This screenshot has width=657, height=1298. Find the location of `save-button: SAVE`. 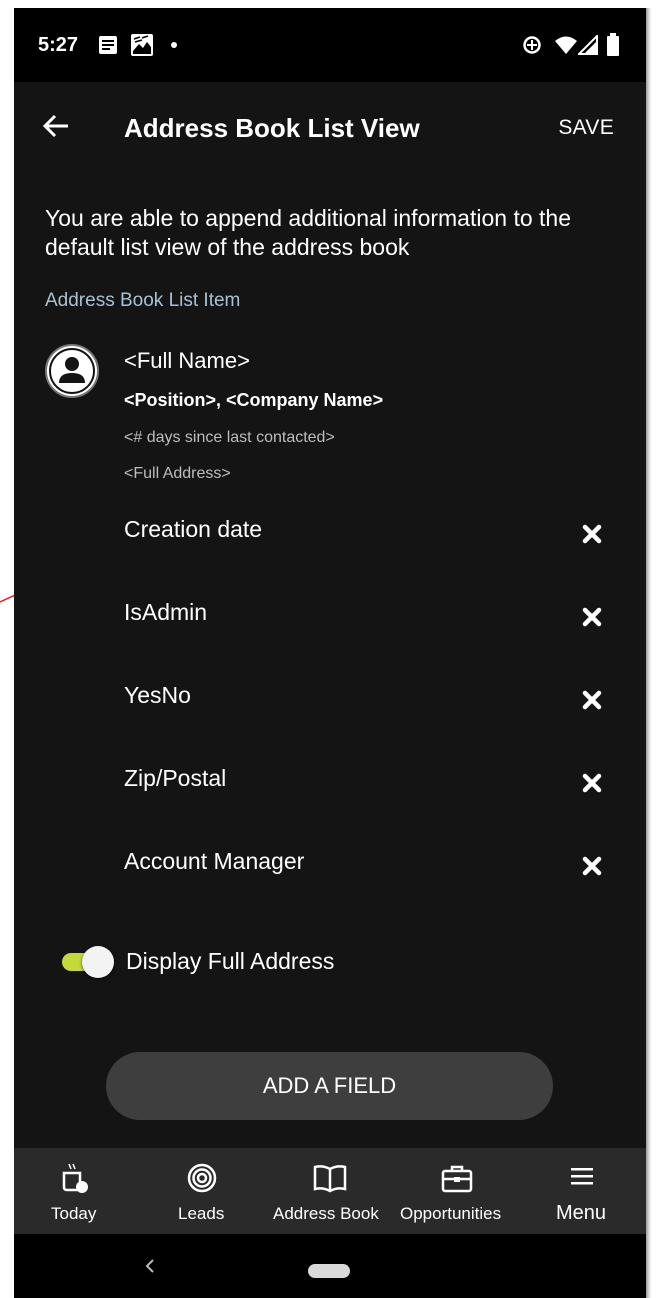

save-button: SAVE is located at coordinates (586, 128).